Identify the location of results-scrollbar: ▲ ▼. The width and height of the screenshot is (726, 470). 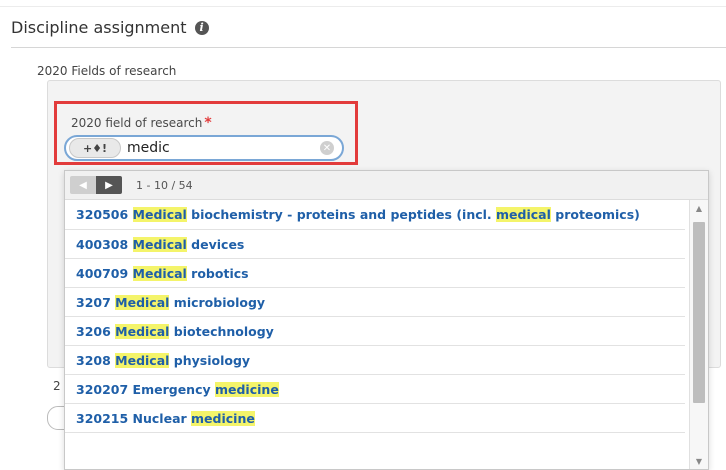
(698, 334).